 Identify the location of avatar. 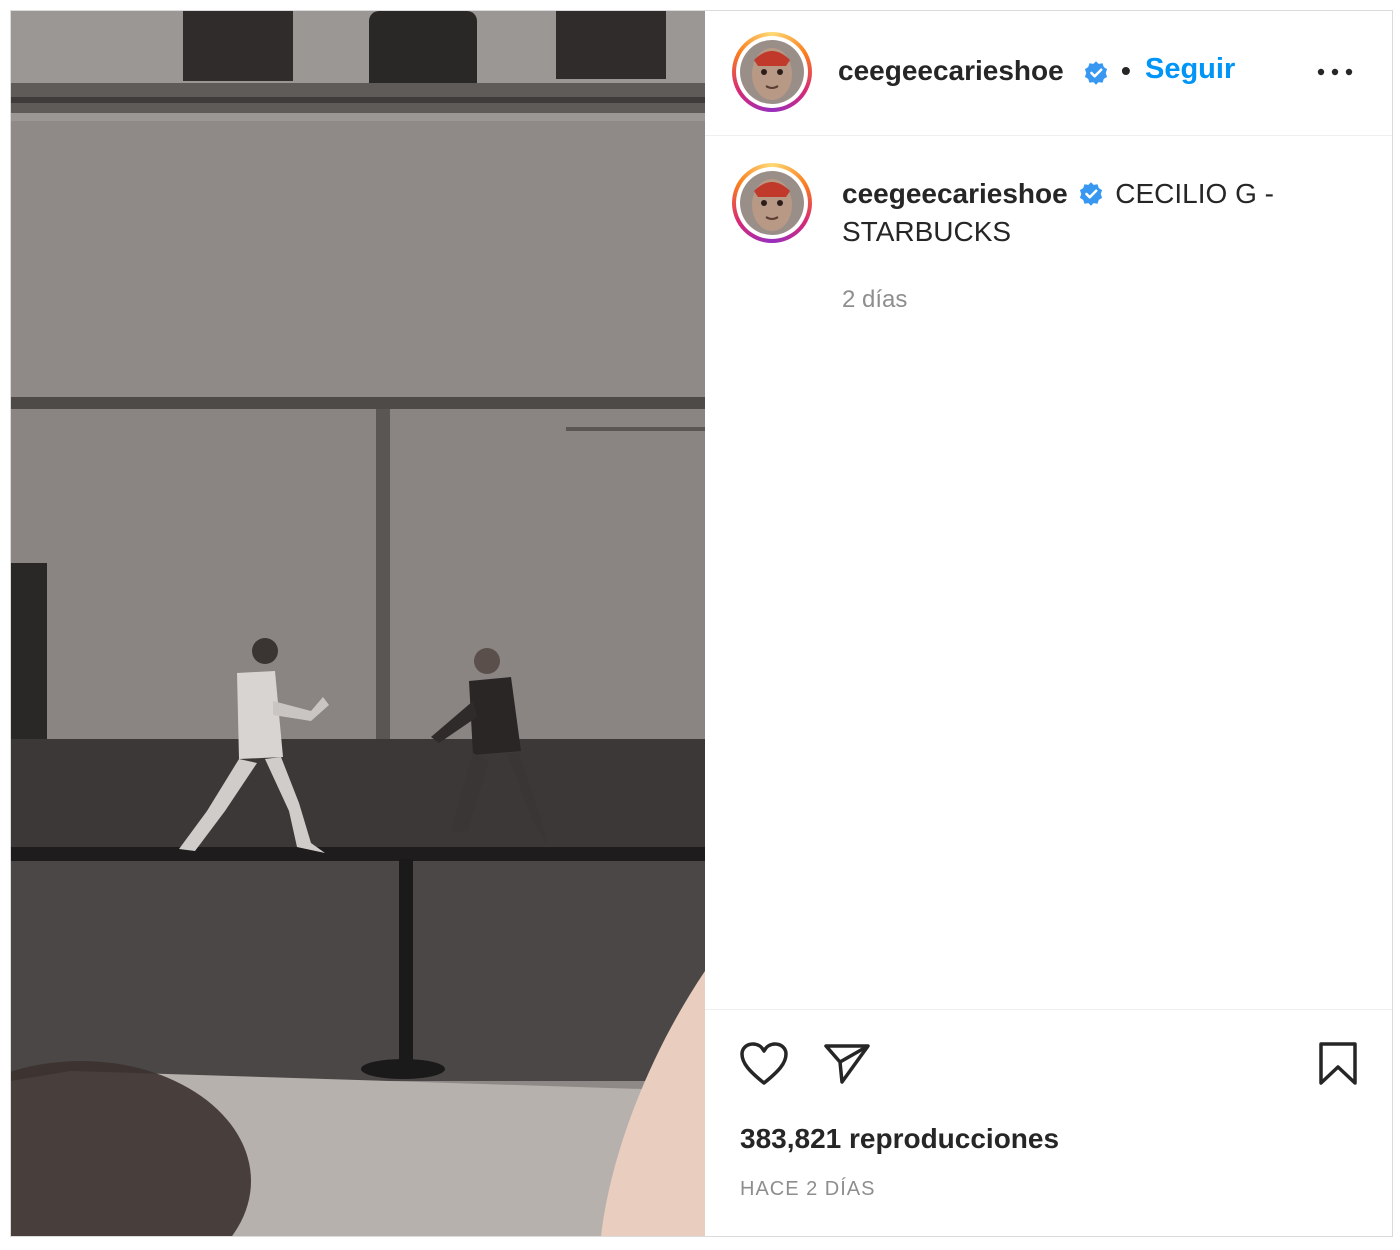
(772, 72).